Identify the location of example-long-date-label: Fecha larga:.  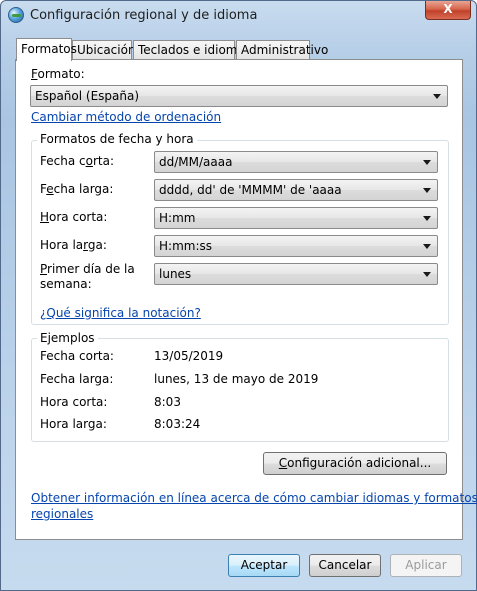
(77, 379).